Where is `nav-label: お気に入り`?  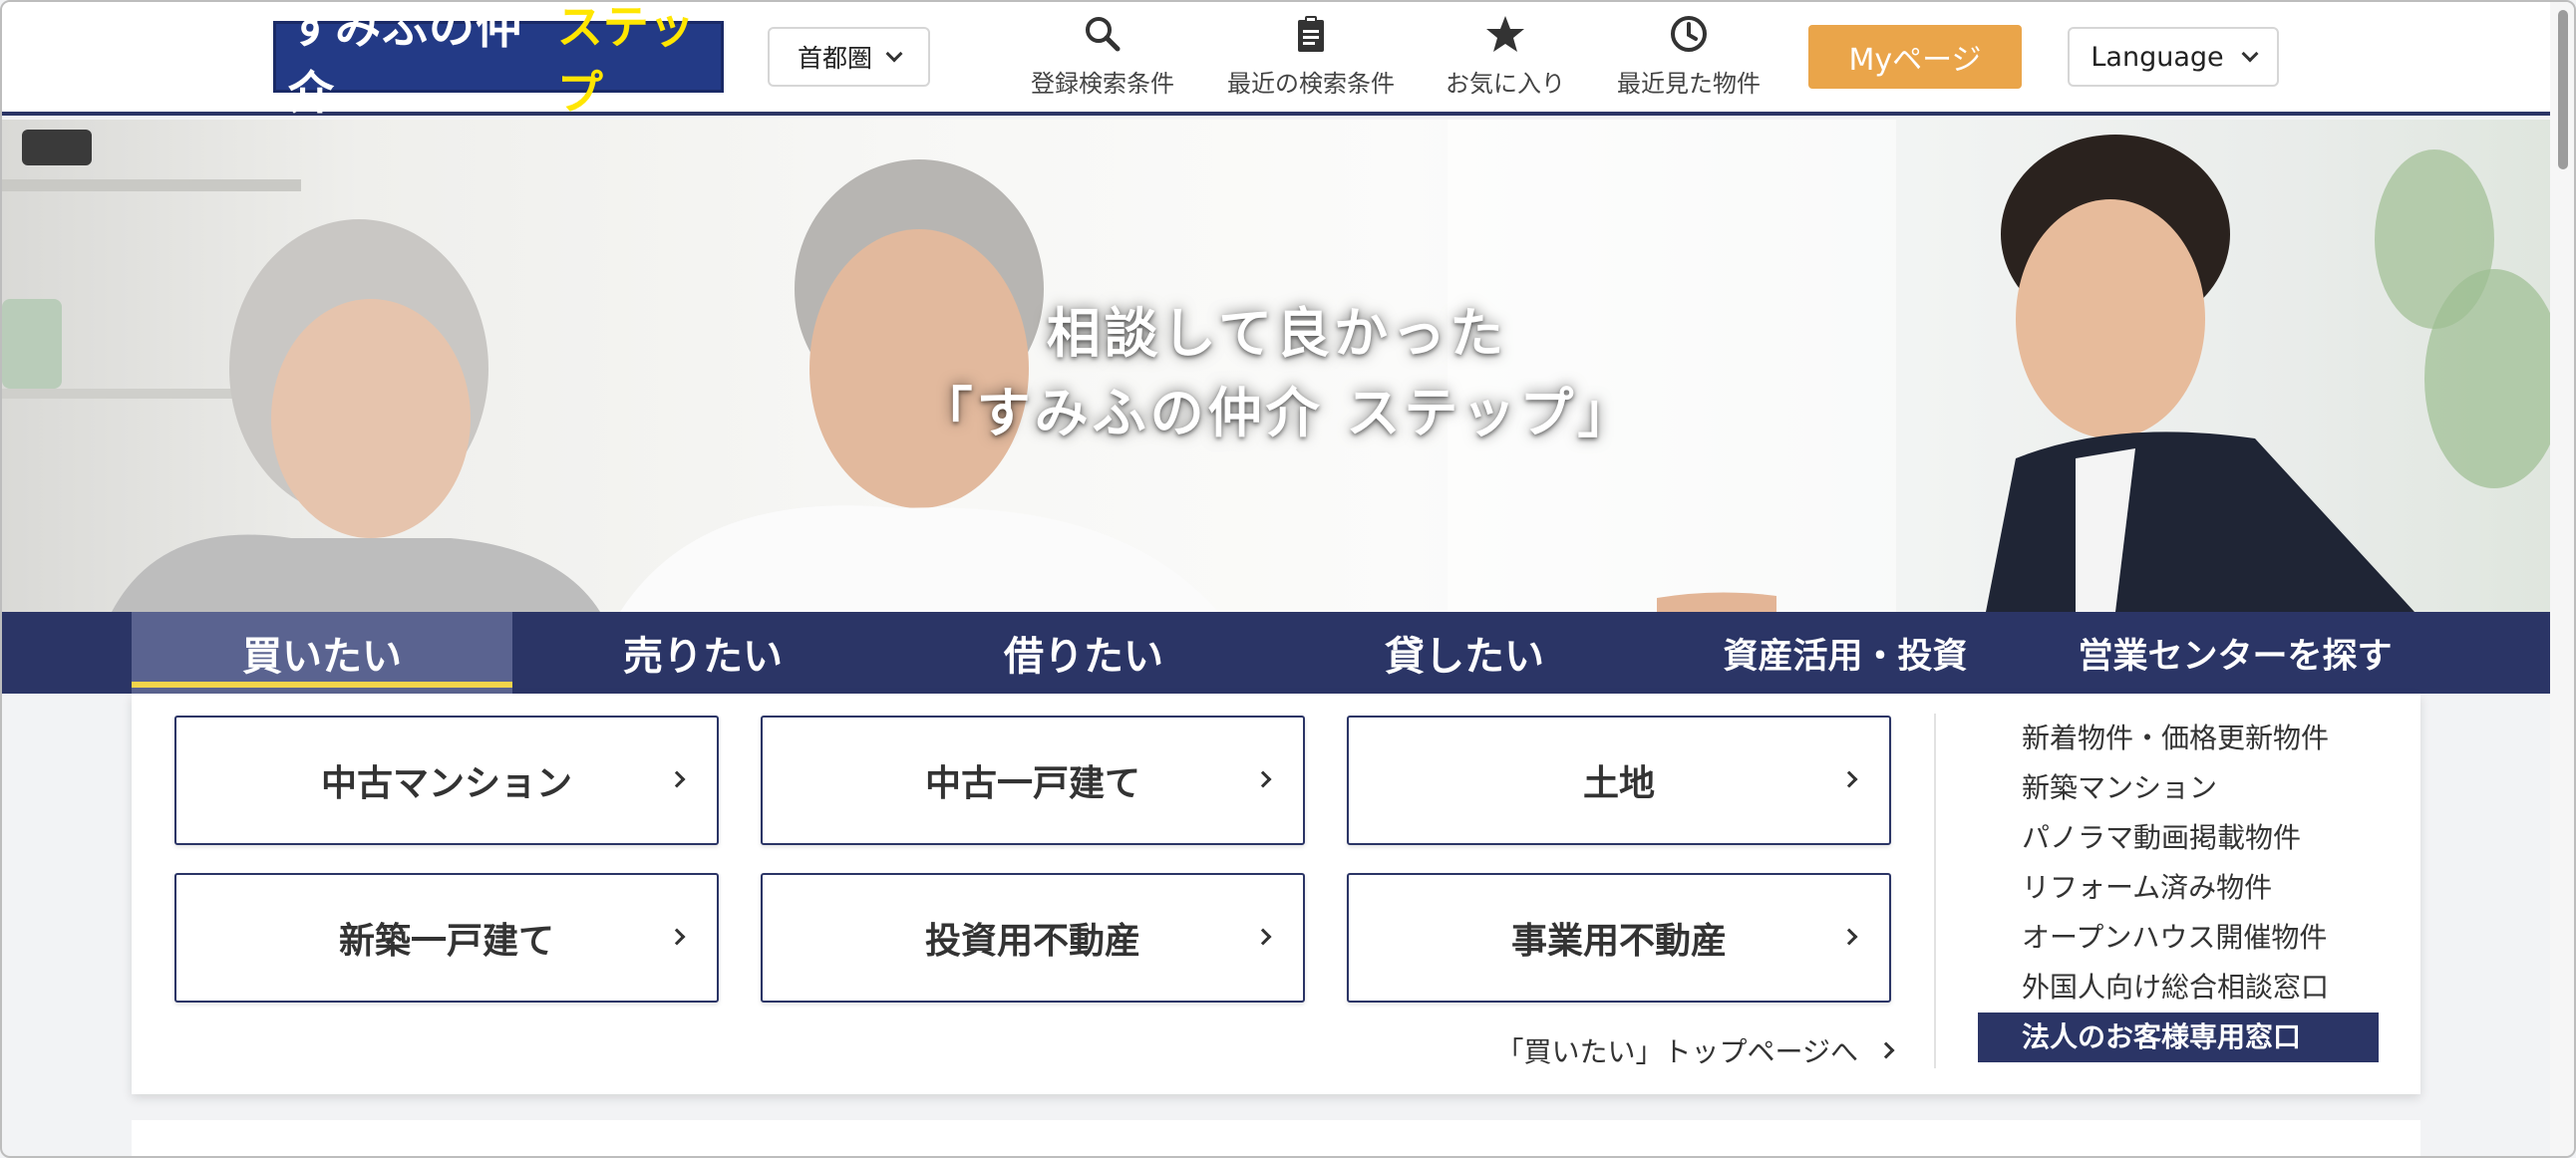
nav-label: お気に入り is located at coordinates (1505, 84).